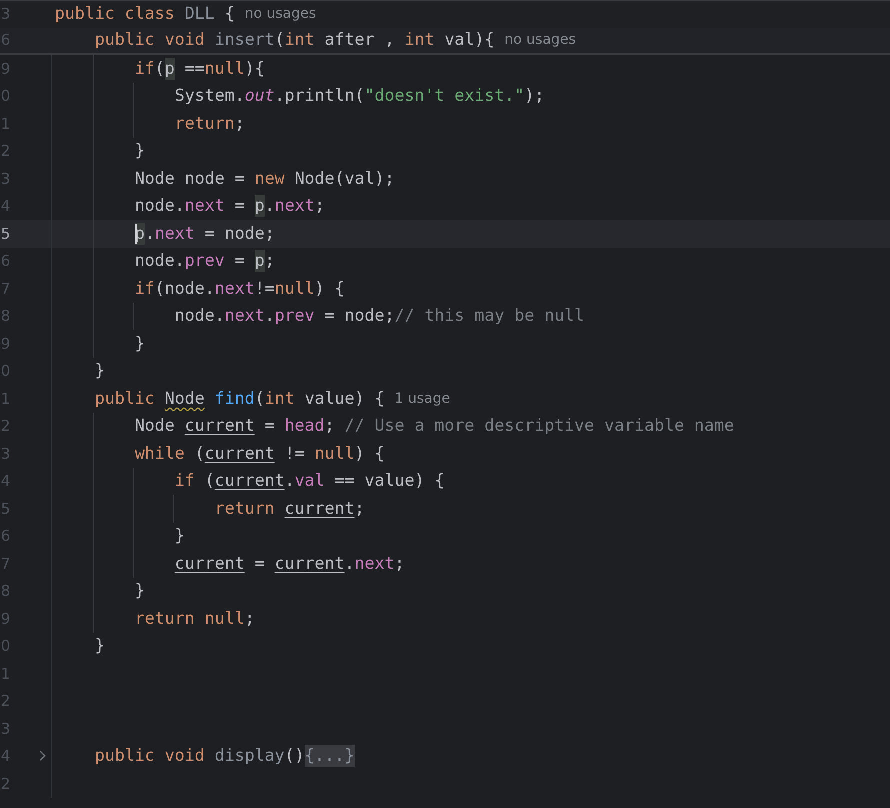  Describe the element at coordinates (259, 96) in the screenshot. I see `static-field: out` at that location.